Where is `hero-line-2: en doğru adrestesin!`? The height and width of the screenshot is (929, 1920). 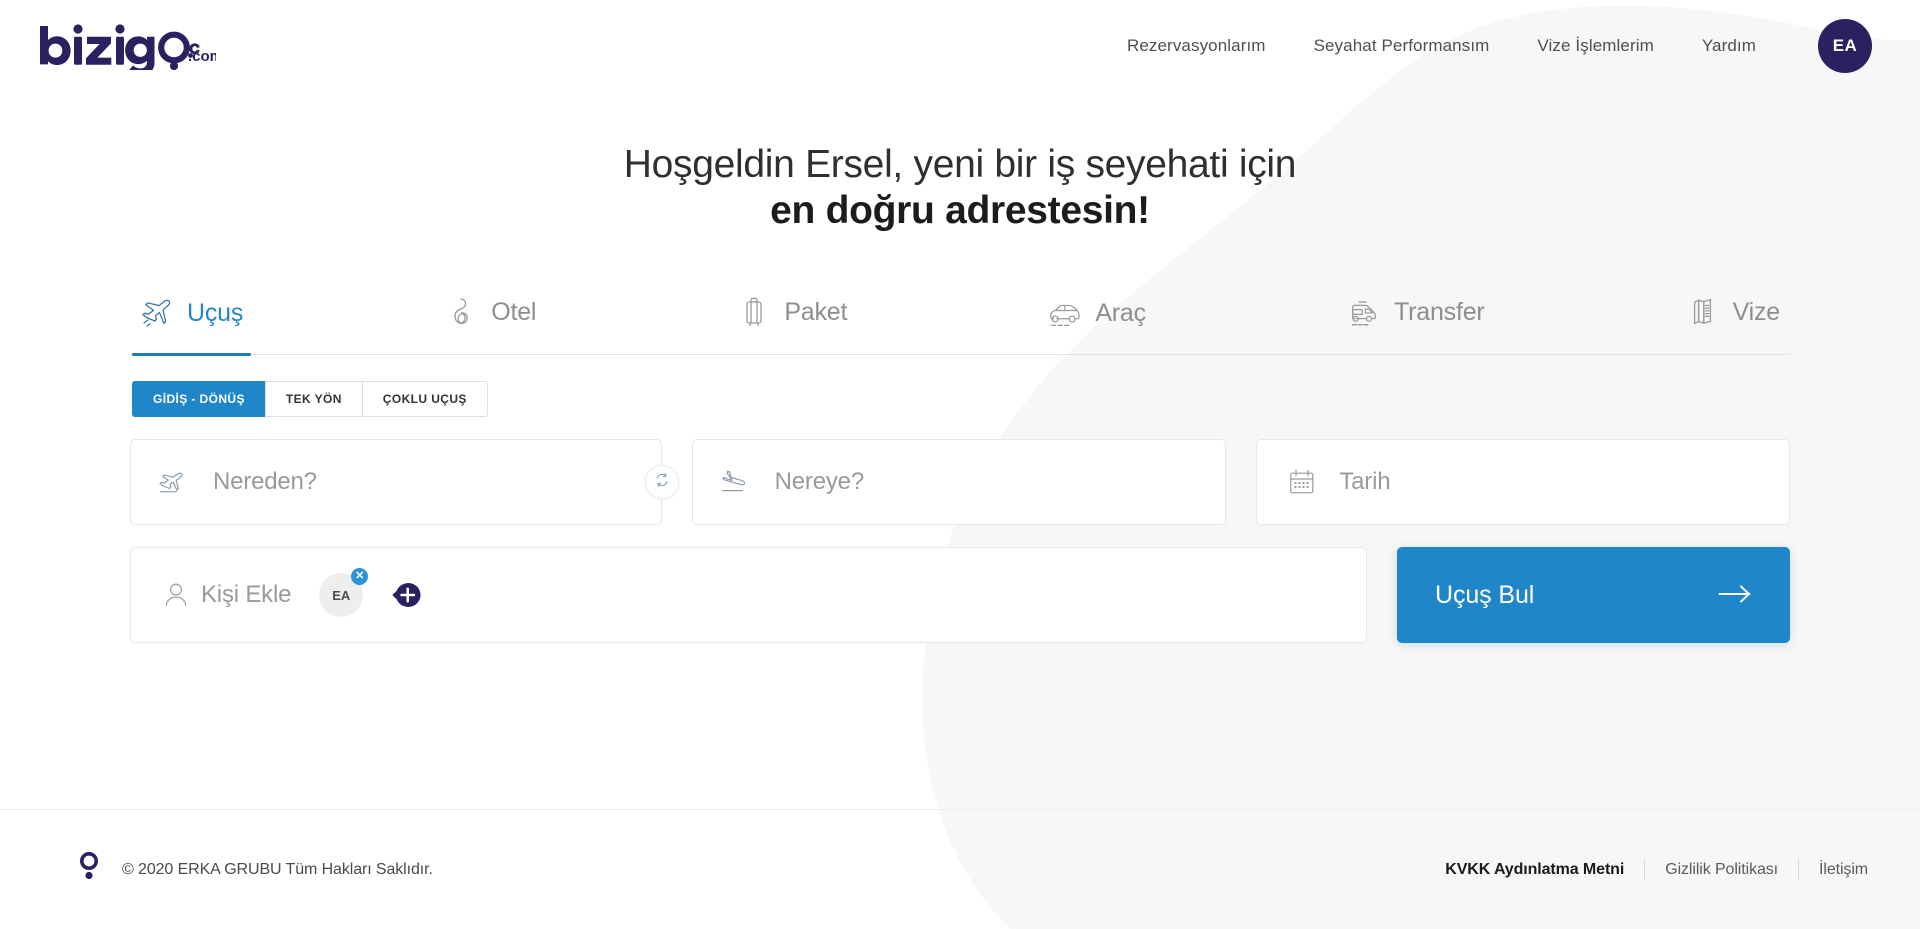 hero-line-2: en doğru adrestesin! is located at coordinates (960, 211).